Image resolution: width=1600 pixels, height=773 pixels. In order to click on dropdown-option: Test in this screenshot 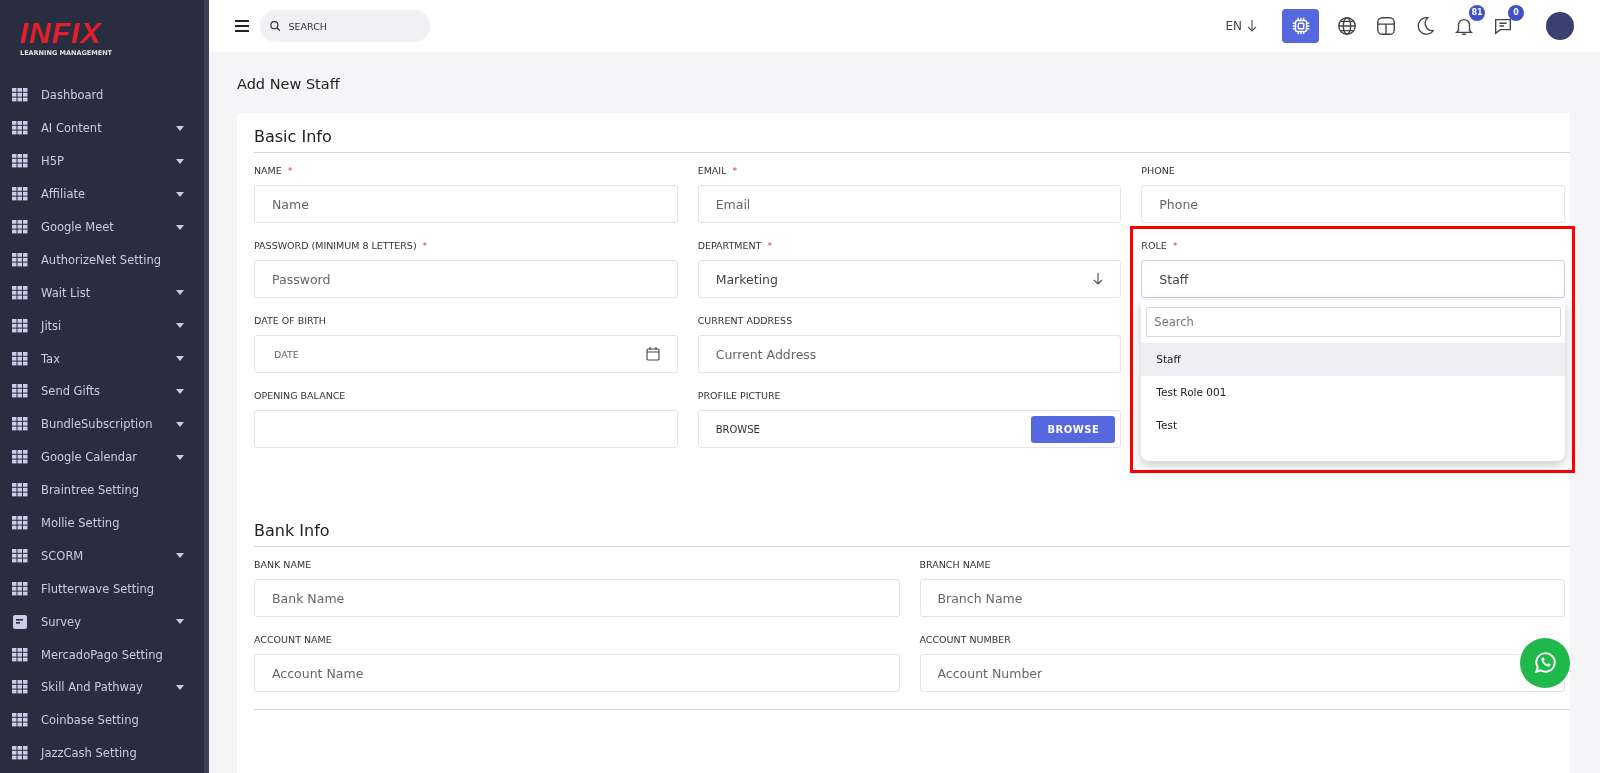, I will do `click(1353, 425)`.